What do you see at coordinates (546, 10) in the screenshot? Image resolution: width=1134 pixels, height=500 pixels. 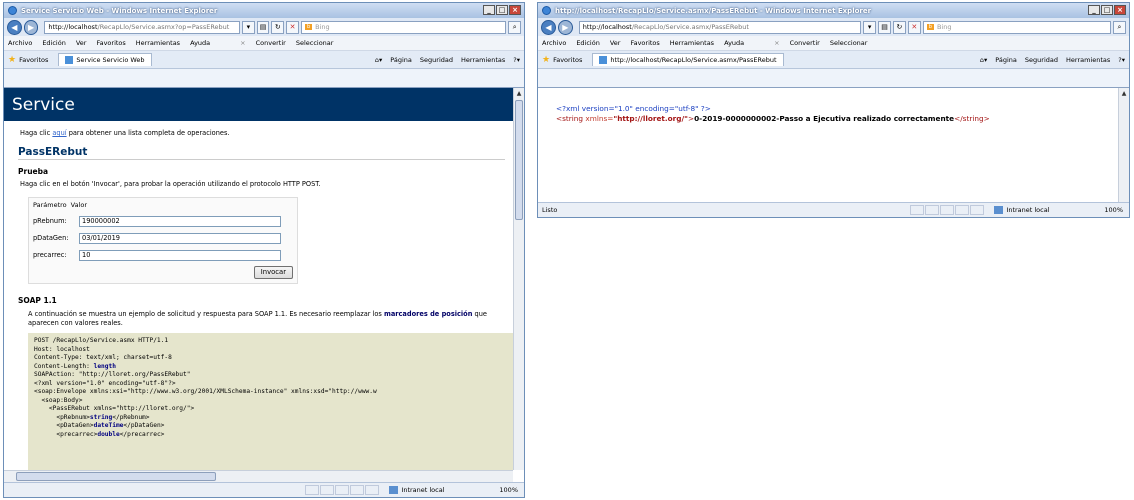 I see `ie-logo-icon` at bounding box center [546, 10].